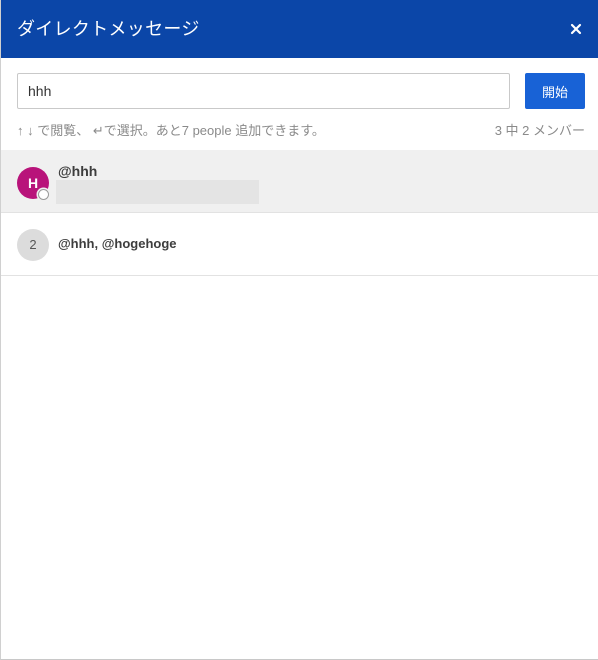 Image resolution: width=598 pixels, height=660 pixels. What do you see at coordinates (33, 245) in the screenshot?
I see `group-count-avatar: 2` at bounding box center [33, 245].